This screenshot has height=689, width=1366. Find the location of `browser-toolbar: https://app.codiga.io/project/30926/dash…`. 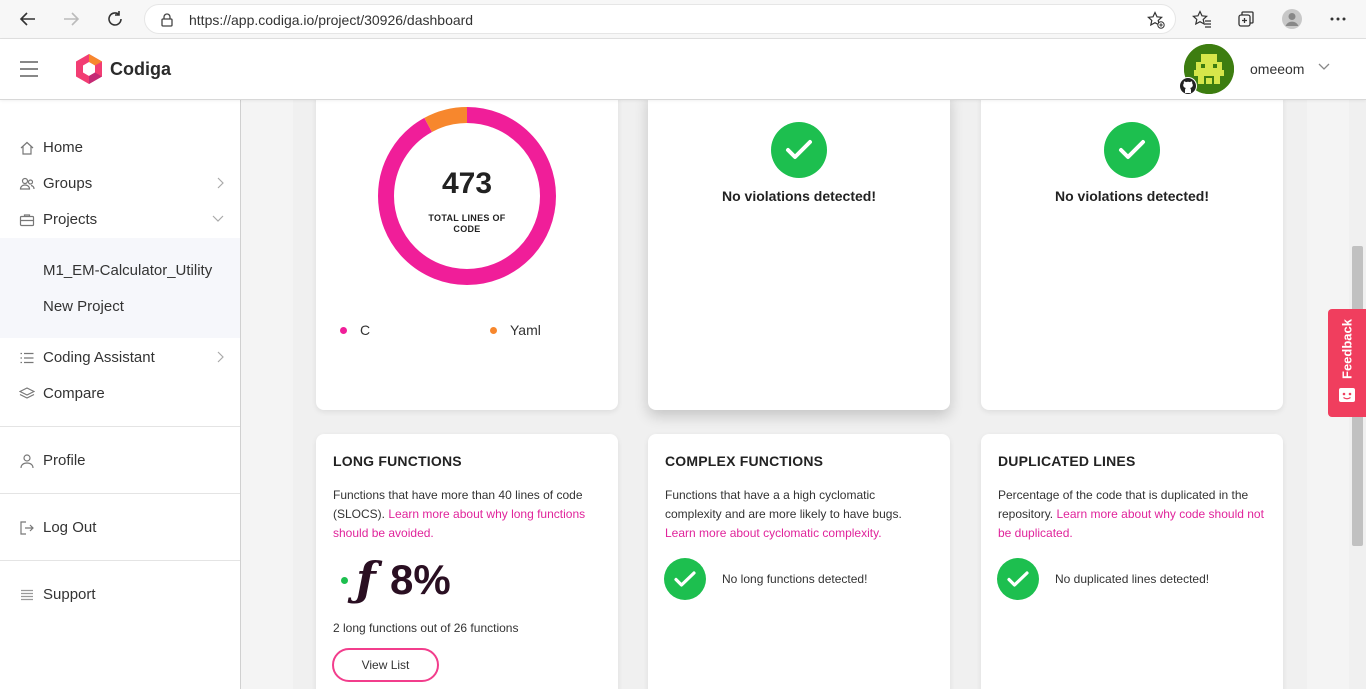

browser-toolbar: https://app.codiga.io/project/30926/dash… is located at coordinates (683, 19).